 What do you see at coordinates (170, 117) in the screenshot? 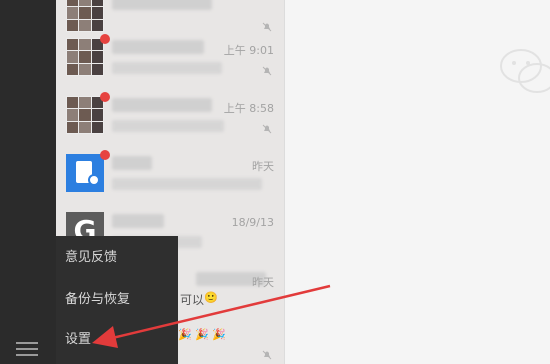
I see `chat-item: 上午 8:58` at bounding box center [170, 117].